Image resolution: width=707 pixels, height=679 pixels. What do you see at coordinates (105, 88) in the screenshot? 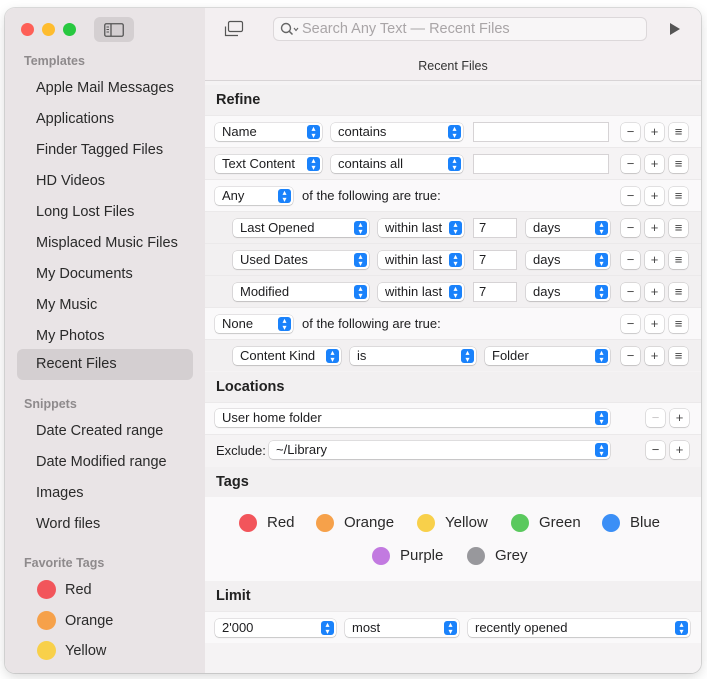
I see `sidebar-item-apple-mail-messages: Apple Mail Messages` at bounding box center [105, 88].